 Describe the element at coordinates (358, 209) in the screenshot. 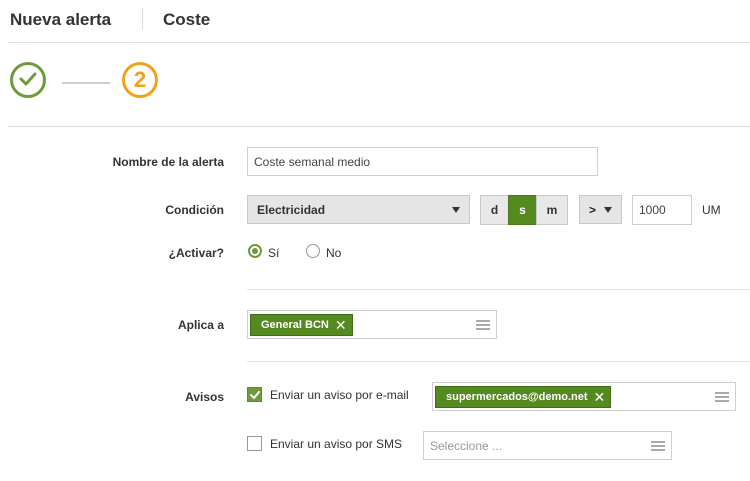

I see `metric-select: Electricidad` at that location.